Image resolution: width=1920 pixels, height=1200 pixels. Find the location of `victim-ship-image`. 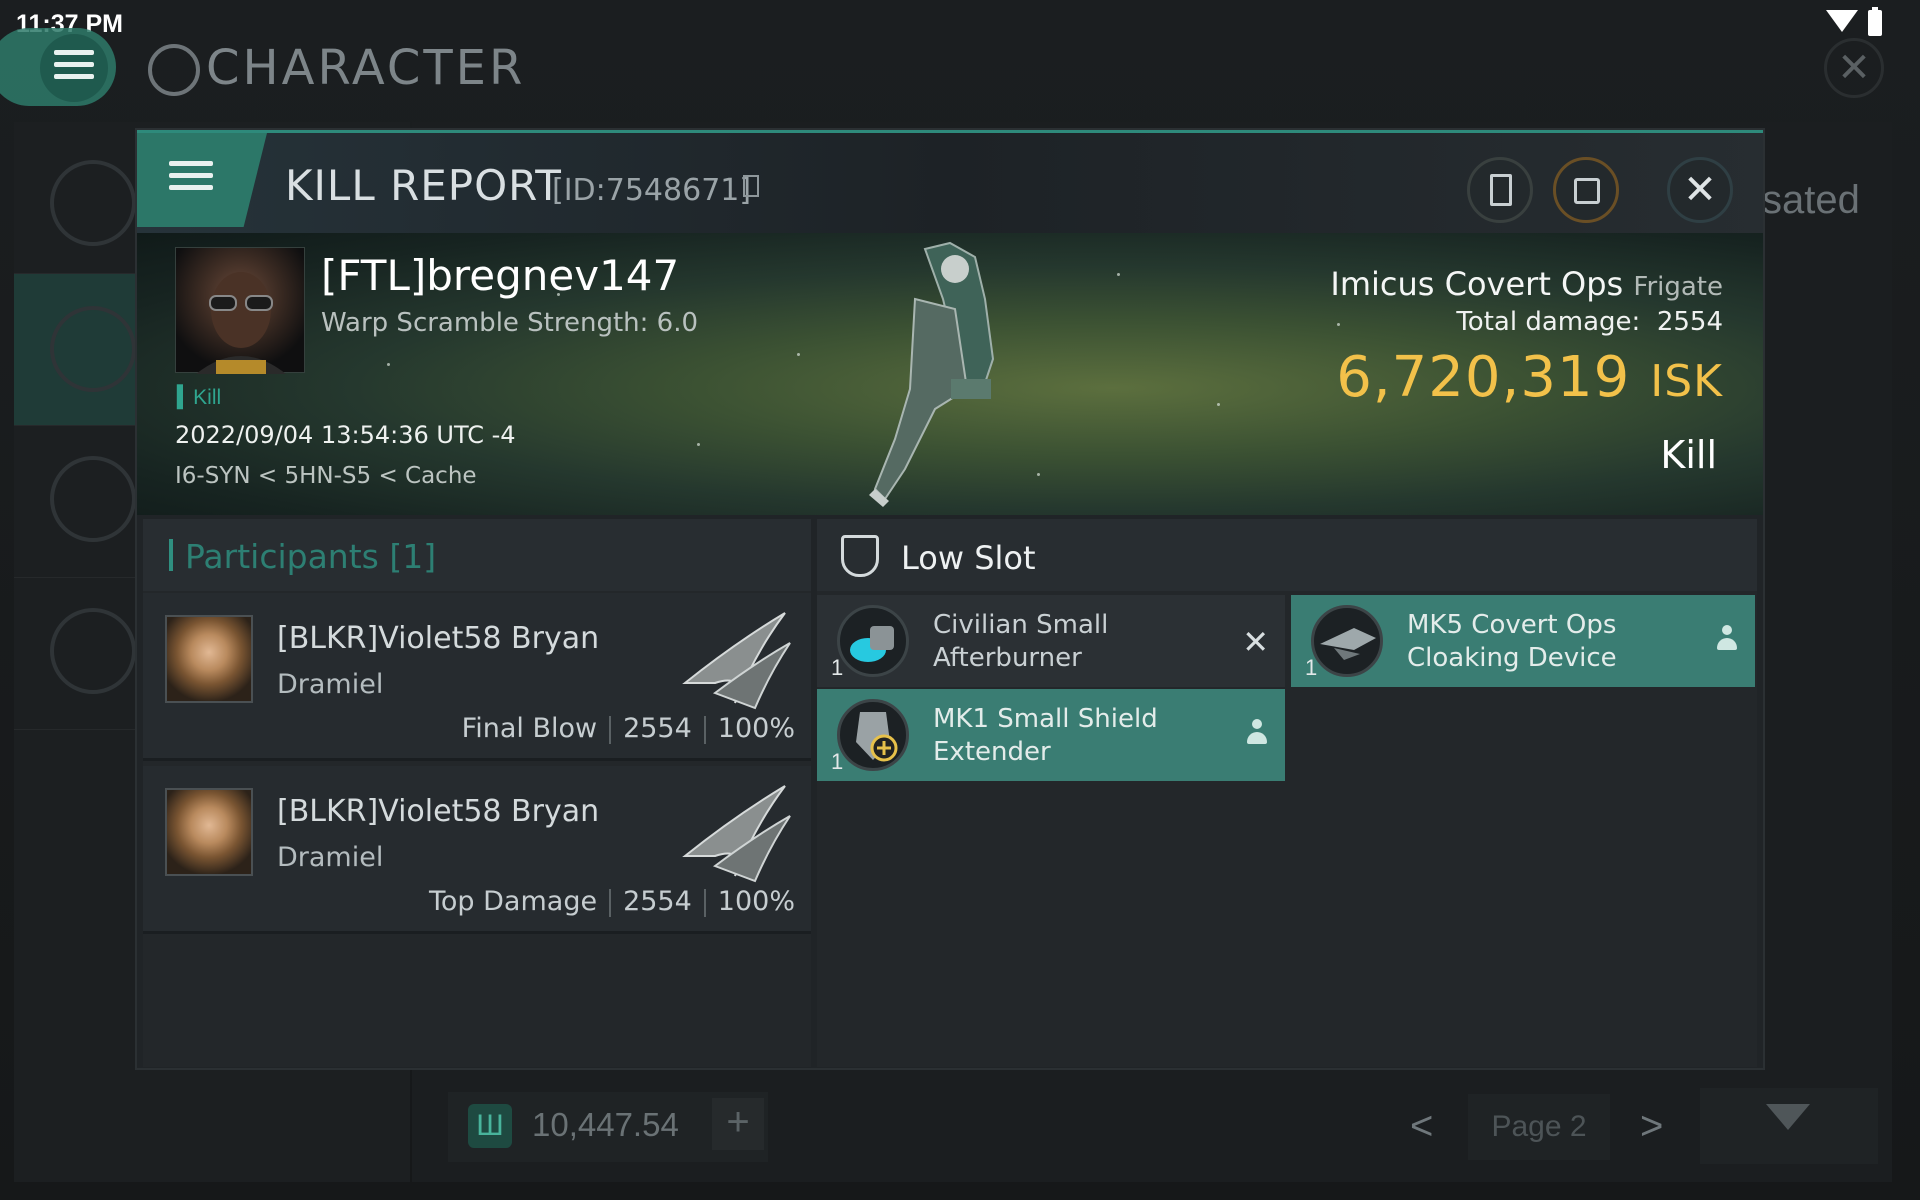

victim-ship-image is located at coordinates (950, 374).